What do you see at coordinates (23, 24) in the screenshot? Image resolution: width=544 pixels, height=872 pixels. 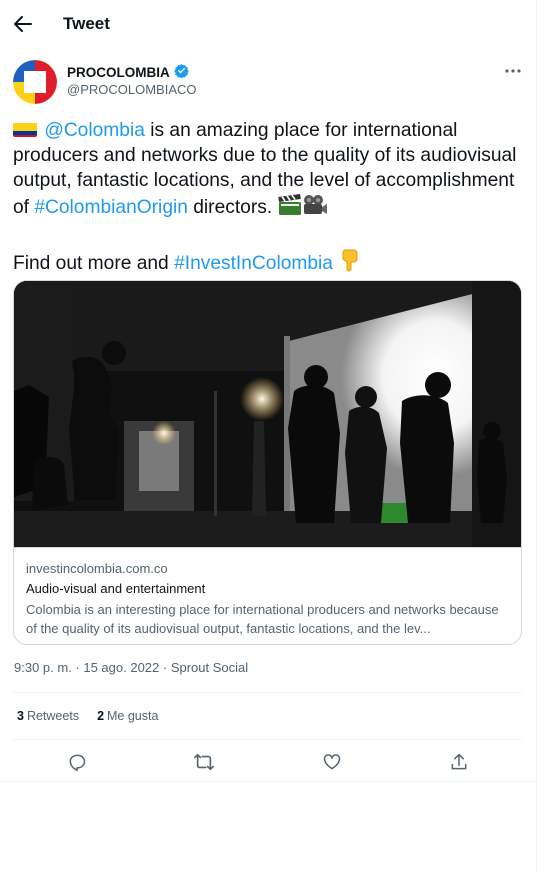 I see `arrow-left-icon` at bounding box center [23, 24].